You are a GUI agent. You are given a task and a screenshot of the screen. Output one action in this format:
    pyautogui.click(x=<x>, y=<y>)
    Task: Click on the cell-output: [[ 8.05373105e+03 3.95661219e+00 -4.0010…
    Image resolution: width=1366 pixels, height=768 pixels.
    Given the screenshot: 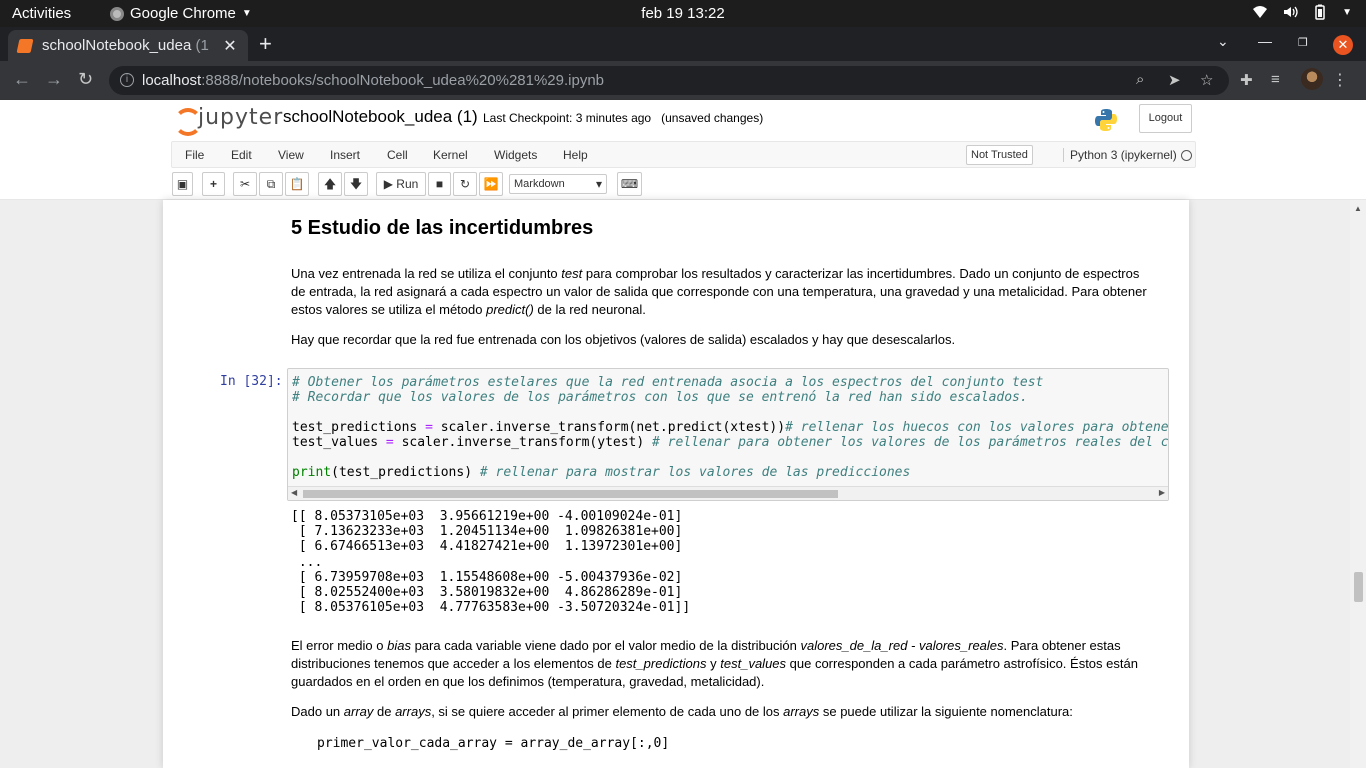 What is the action you would take?
    pyautogui.click(x=491, y=562)
    